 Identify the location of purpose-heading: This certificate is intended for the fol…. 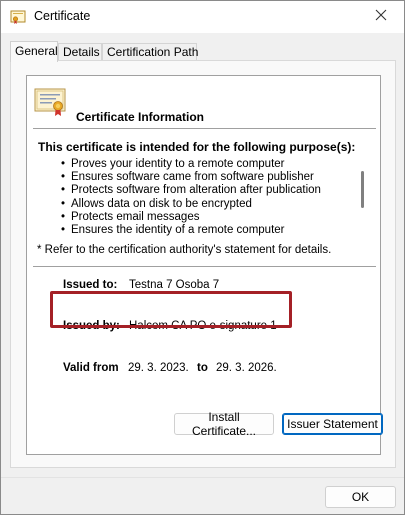
(197, 147).